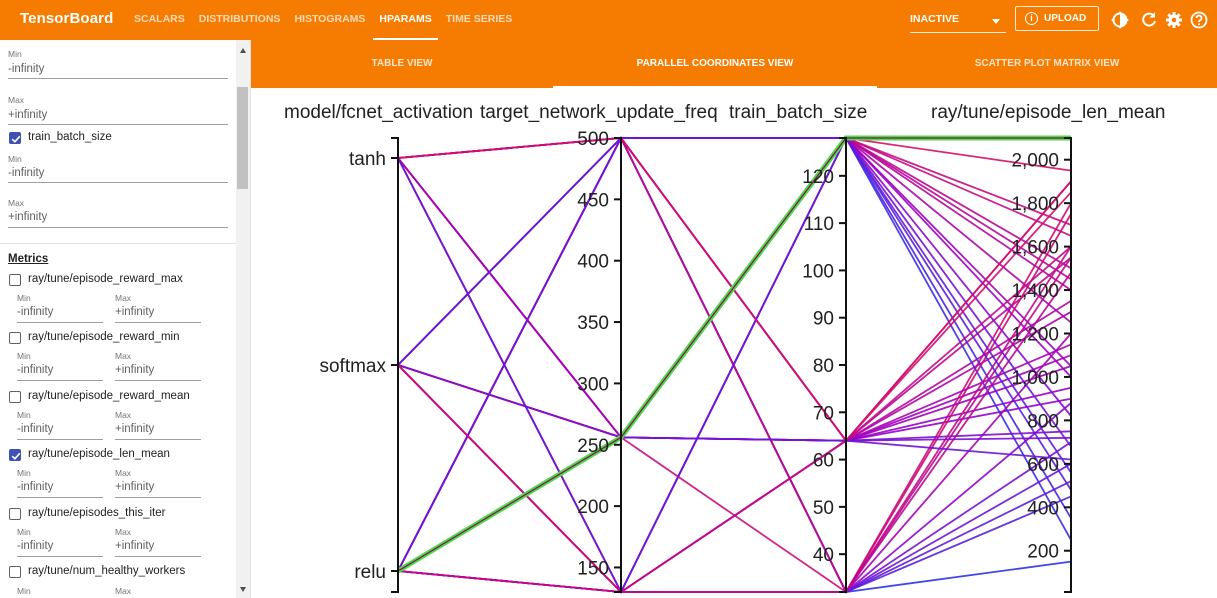  Describe the element at coordinates (823, 366) in the screenshot. I see `axis-tick-label: 80` at that location.